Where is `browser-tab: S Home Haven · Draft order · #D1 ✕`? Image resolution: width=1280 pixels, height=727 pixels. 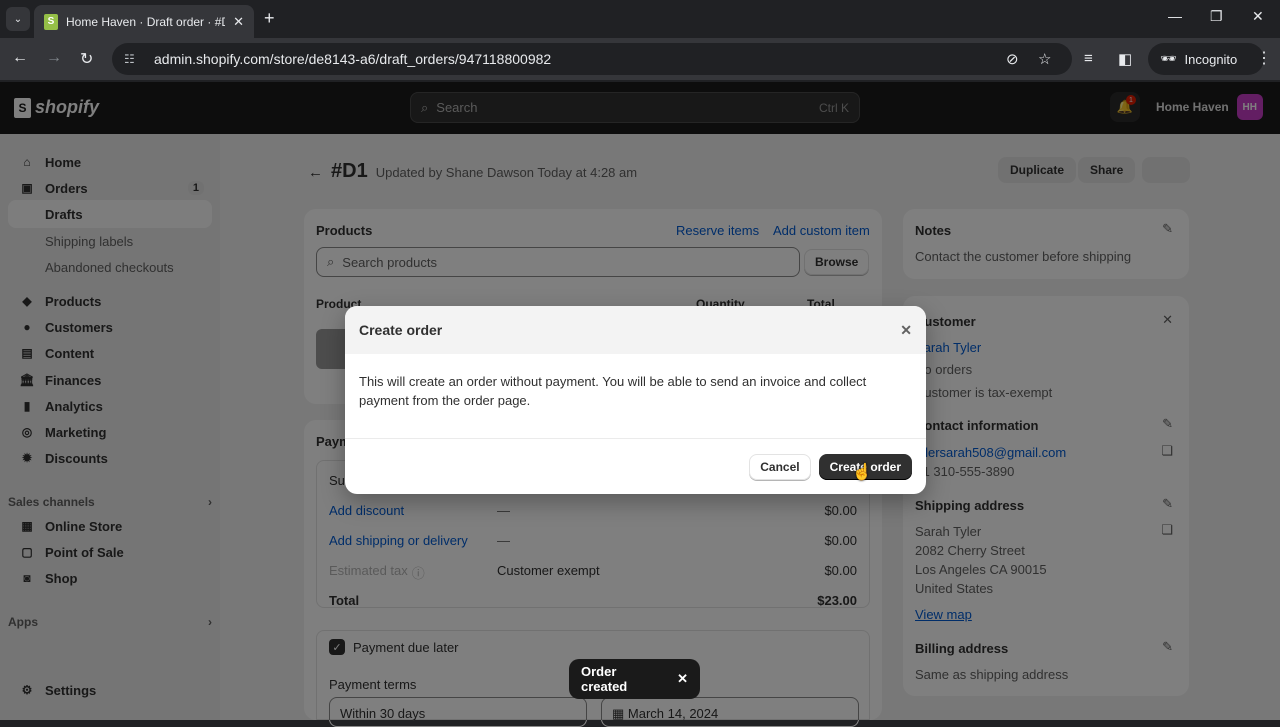
browser-tab: S Home Haven · Draft order · #D1 ✕ is located at coordinates (144, 21).